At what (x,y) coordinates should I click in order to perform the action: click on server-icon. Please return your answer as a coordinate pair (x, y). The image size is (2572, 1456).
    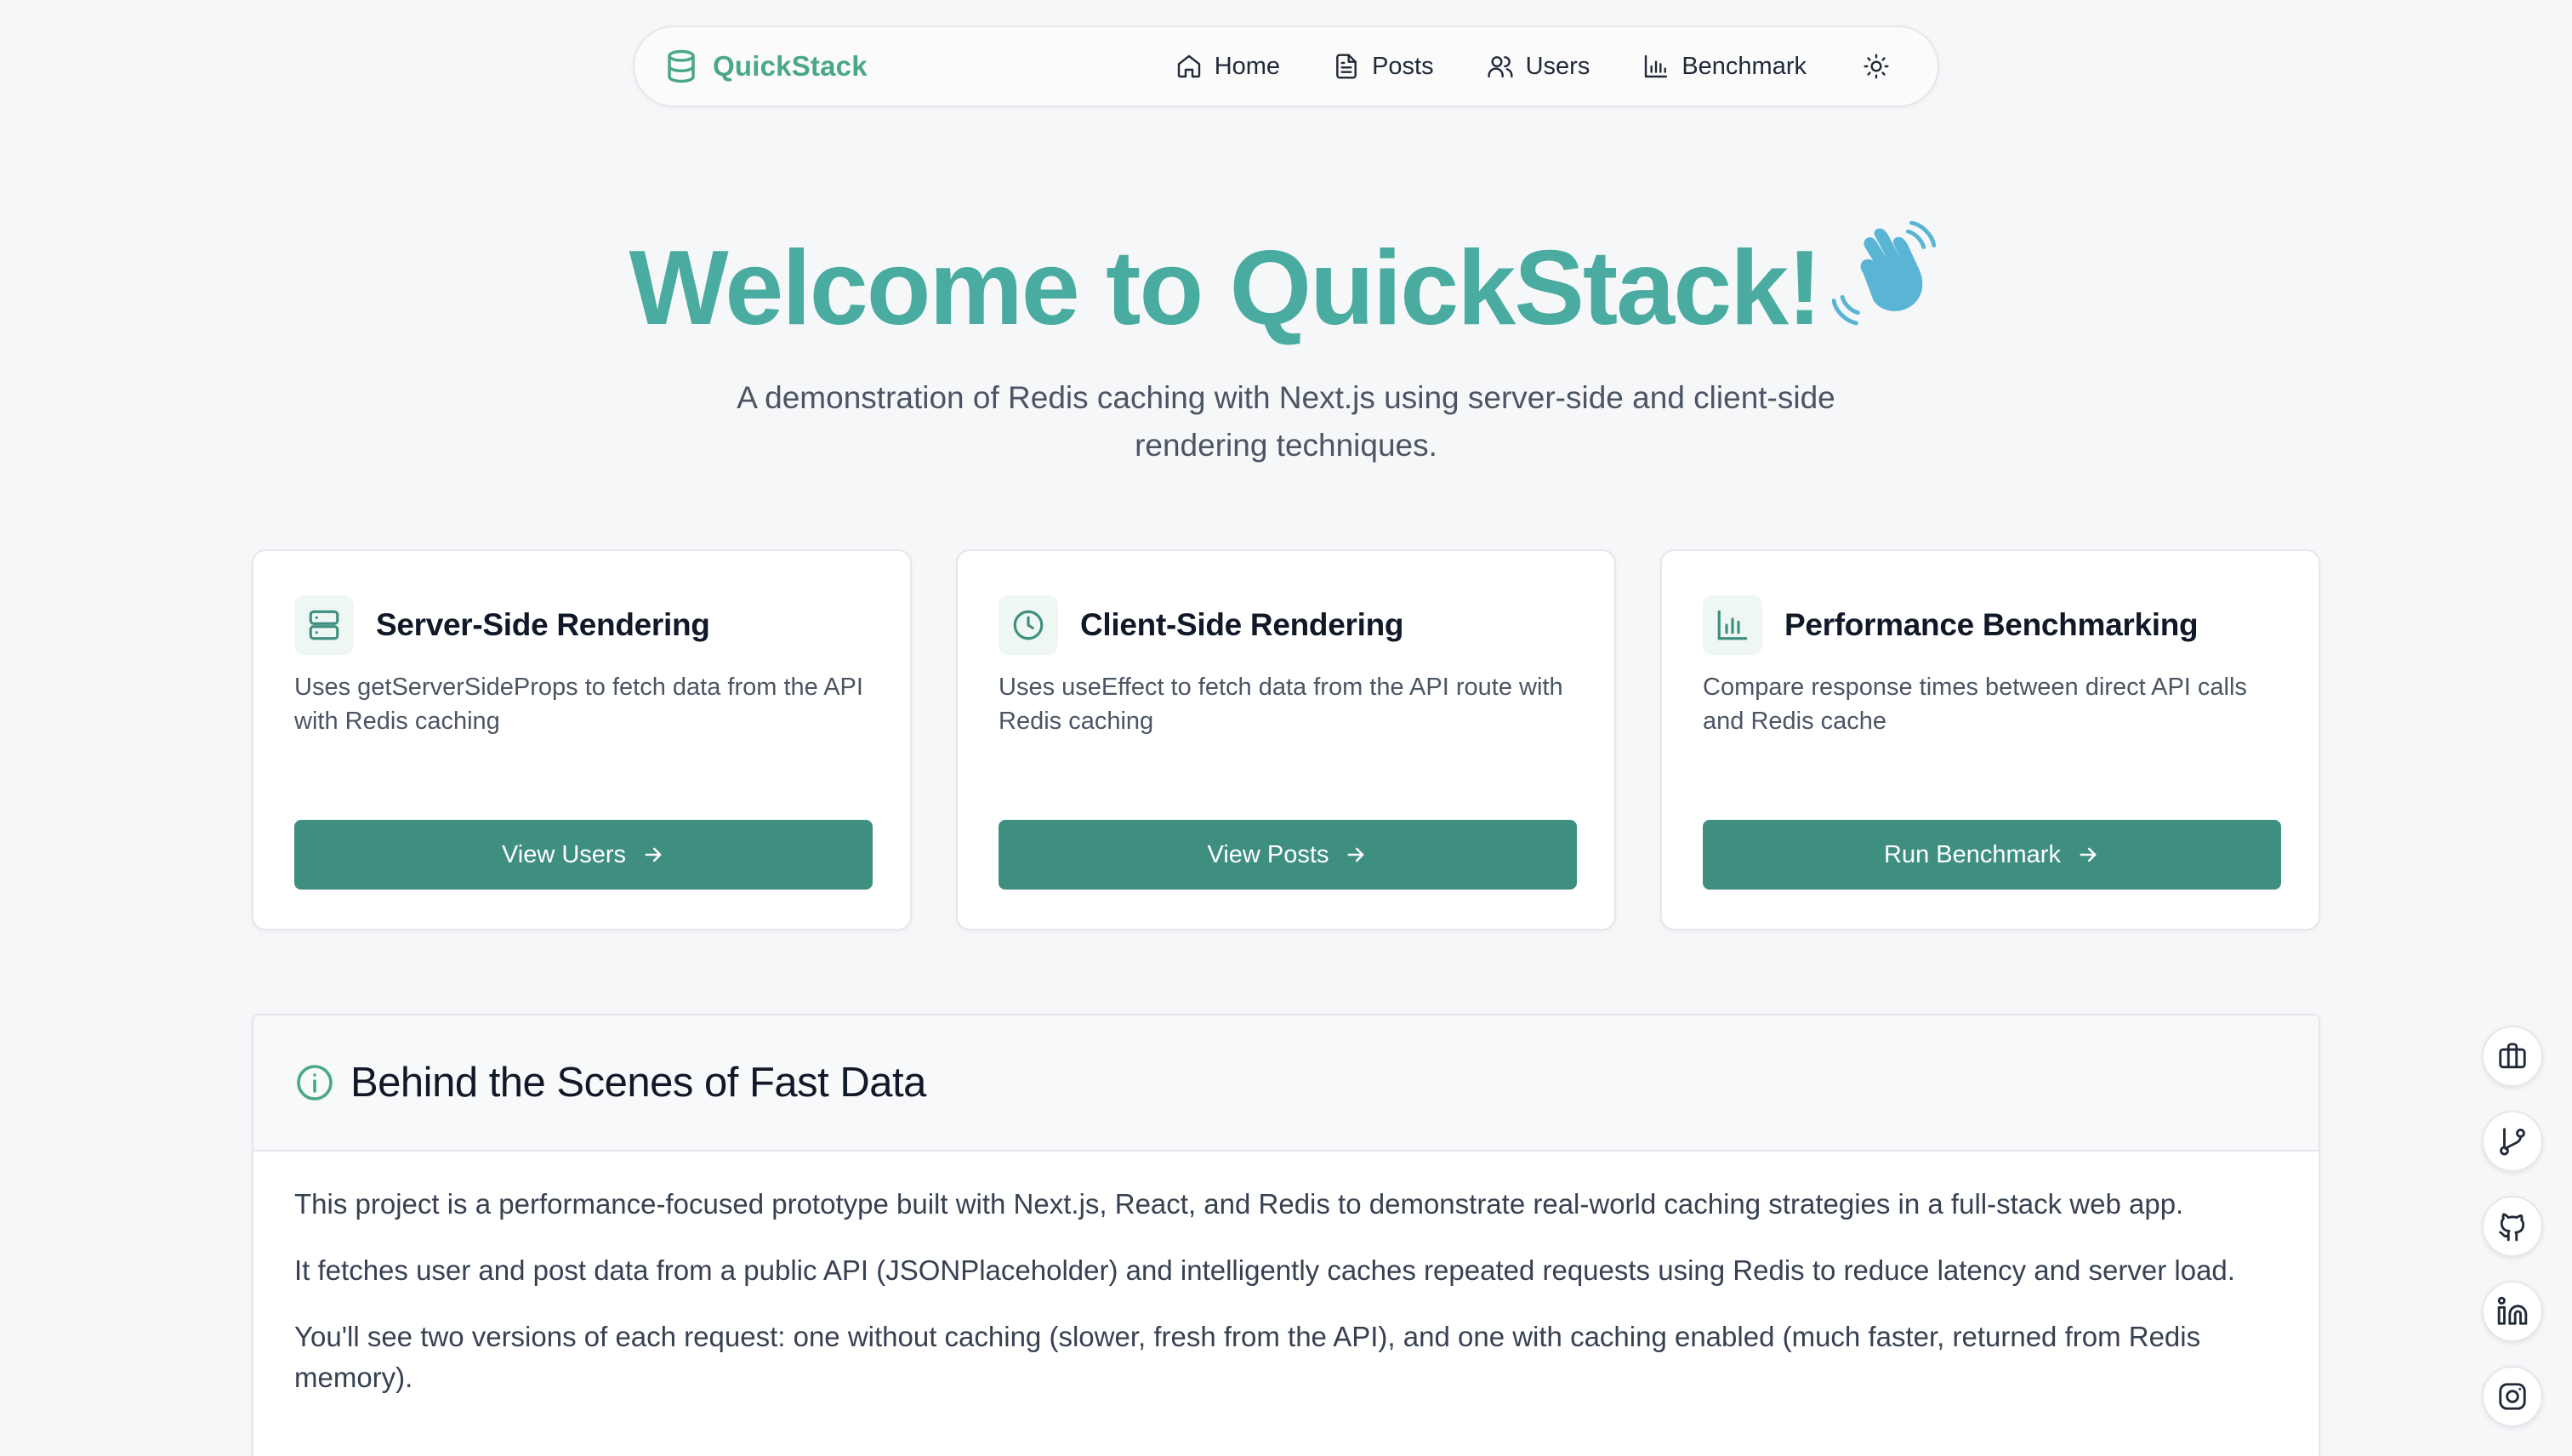
    Looking at the image, I should click on (324, 625).